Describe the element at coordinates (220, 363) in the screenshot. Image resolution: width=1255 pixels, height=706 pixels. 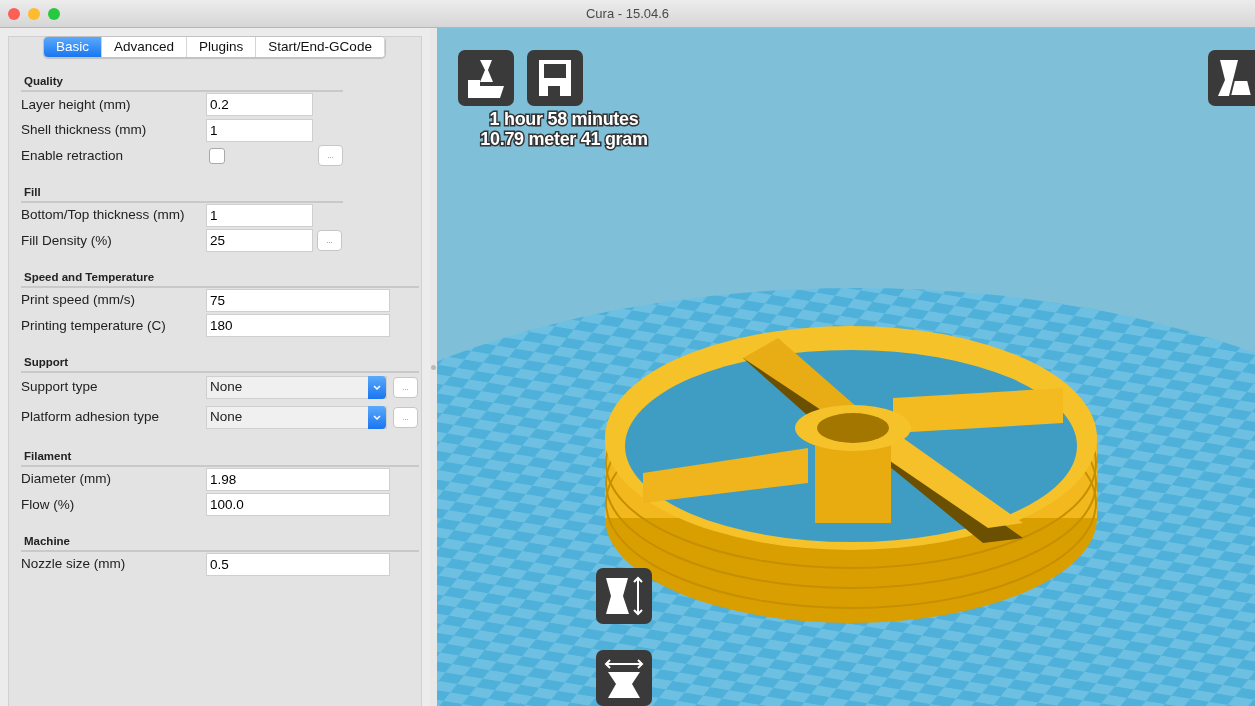
I see `section-heading: Support` at that location.